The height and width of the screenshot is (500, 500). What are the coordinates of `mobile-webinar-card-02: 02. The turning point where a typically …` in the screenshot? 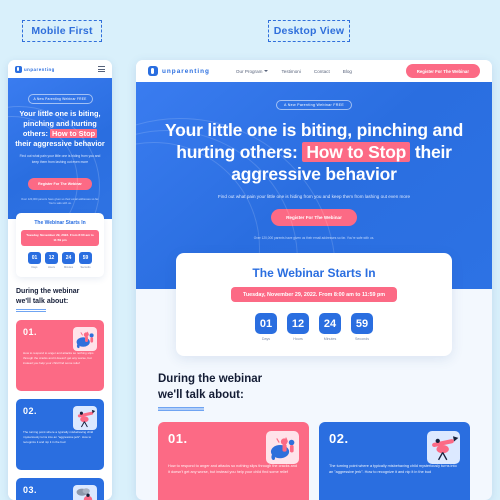 It's located at (60, 435).